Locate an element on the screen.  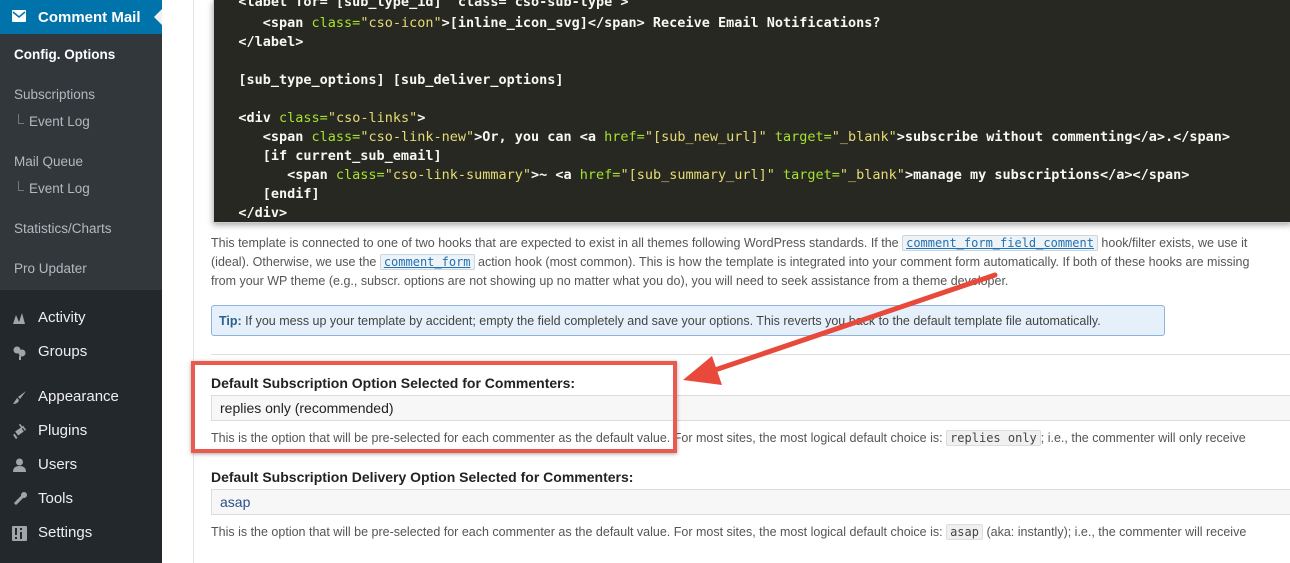
default-delivery-option-select: asap is located at coordinates (750, 502).